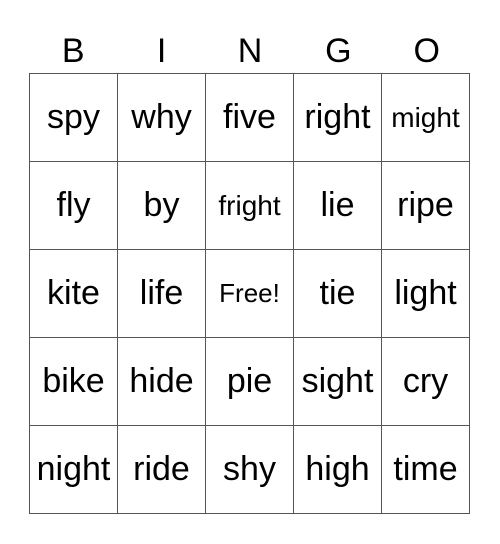 Image resolution: width=500 pixels, height=544 pixels. What do you see at coordinates (73, 205) in the screenshot?
I see `bingo-cell: fly` at bounding box center [73, 205].